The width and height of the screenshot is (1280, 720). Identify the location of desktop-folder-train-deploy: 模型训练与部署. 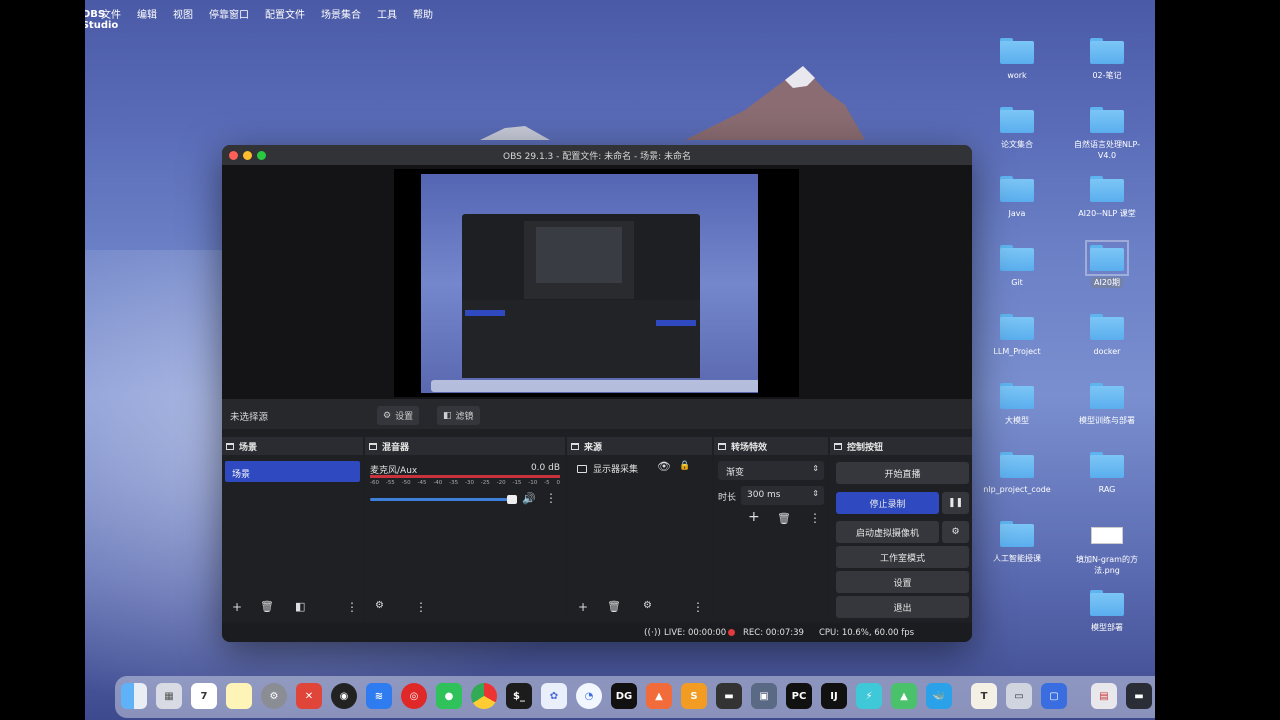
(1107, 404).